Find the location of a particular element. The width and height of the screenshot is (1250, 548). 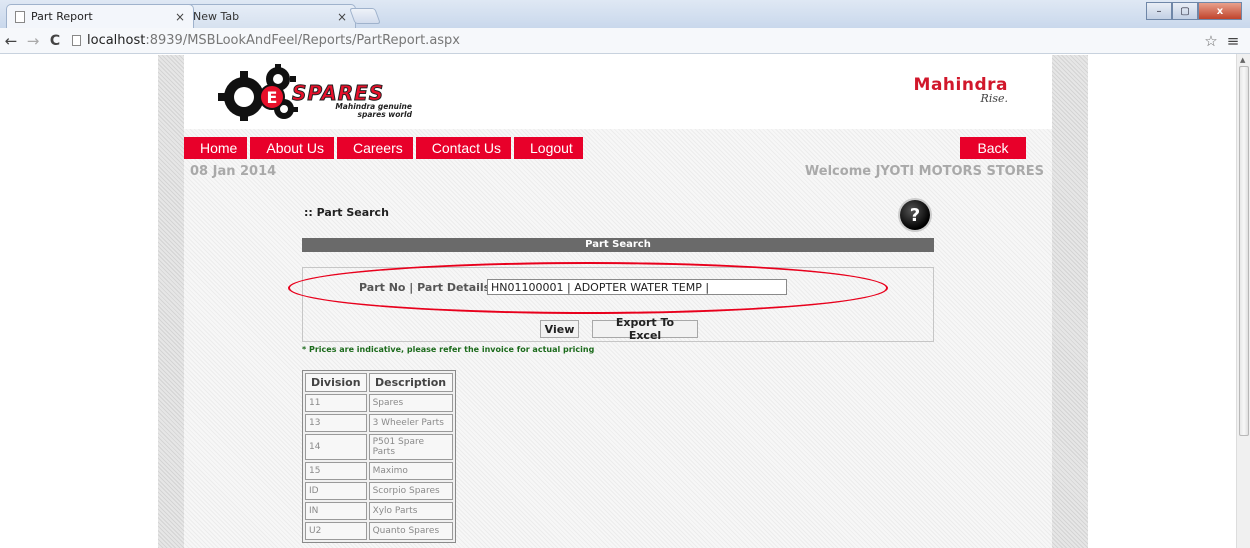

panel-header: Part Search is located at coordinates (618, 245).